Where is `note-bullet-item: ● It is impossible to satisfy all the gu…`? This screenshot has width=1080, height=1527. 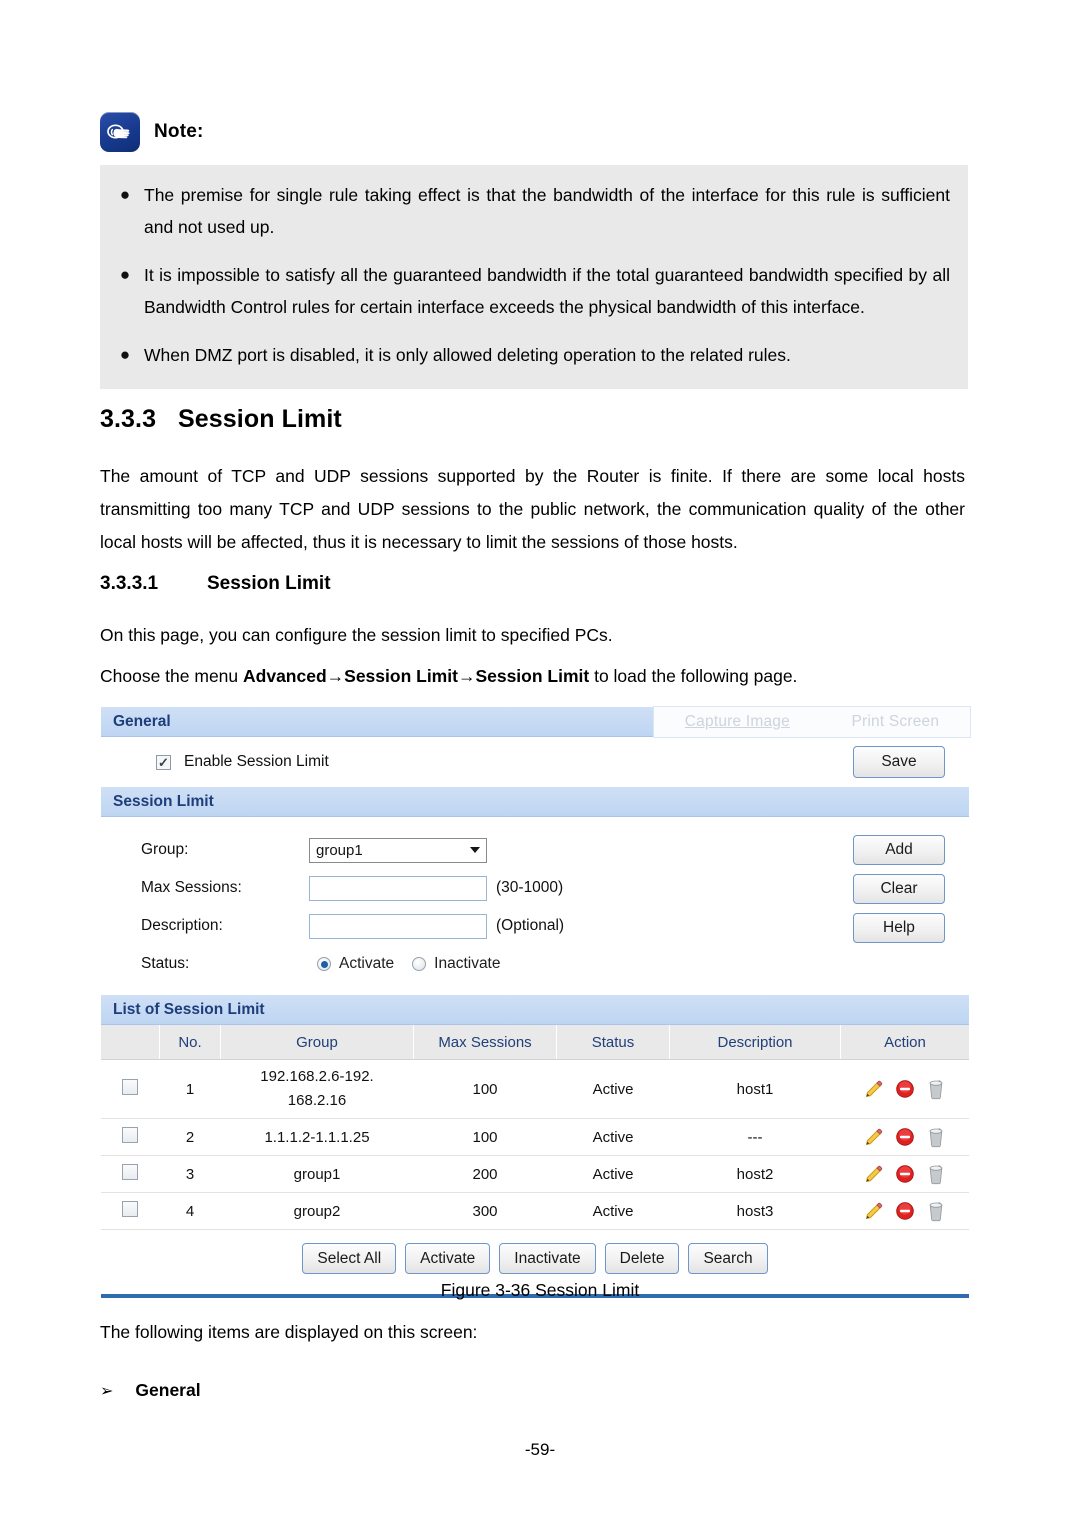
note-bullet-item: ● It is impossible to satisfy all the gu… is located at coordinates (534, 291).